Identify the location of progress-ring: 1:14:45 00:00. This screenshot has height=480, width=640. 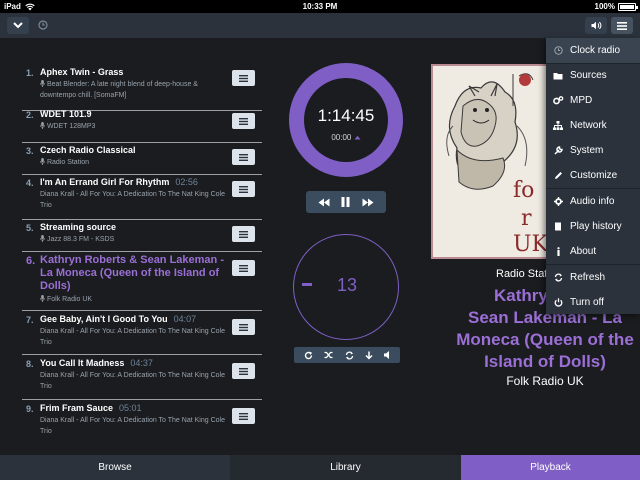
(346, 120).